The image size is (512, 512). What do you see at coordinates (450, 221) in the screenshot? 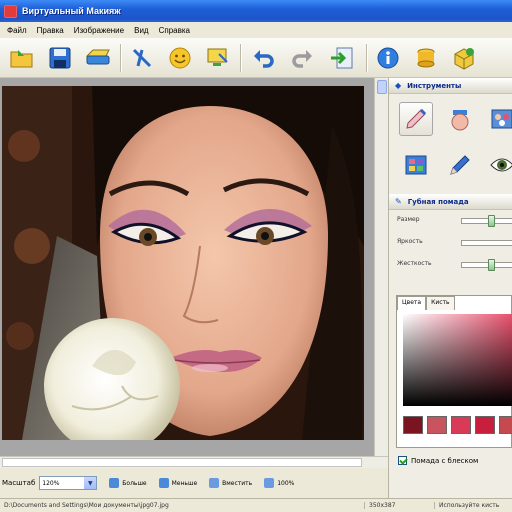
I see `slider-size: Размер` at bounding box center [450, 221].